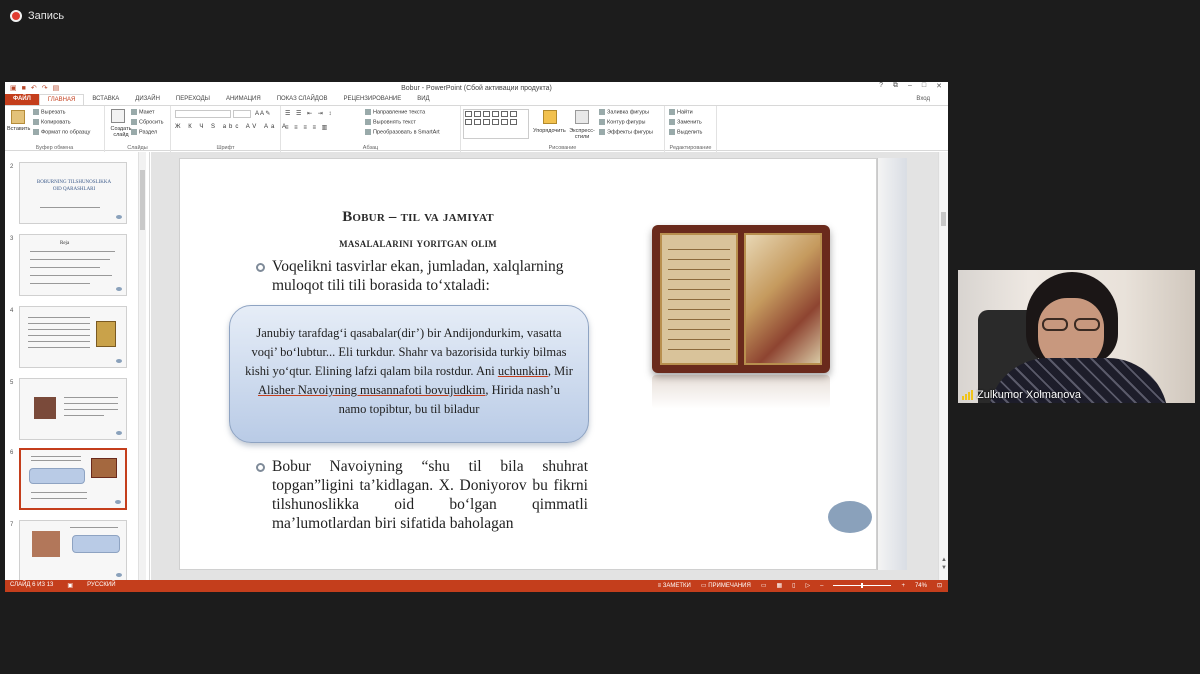  Describe the element at coordinates (262, 113) in the screenshot. I see `font-grow-shrink: A A ✎` at that location.